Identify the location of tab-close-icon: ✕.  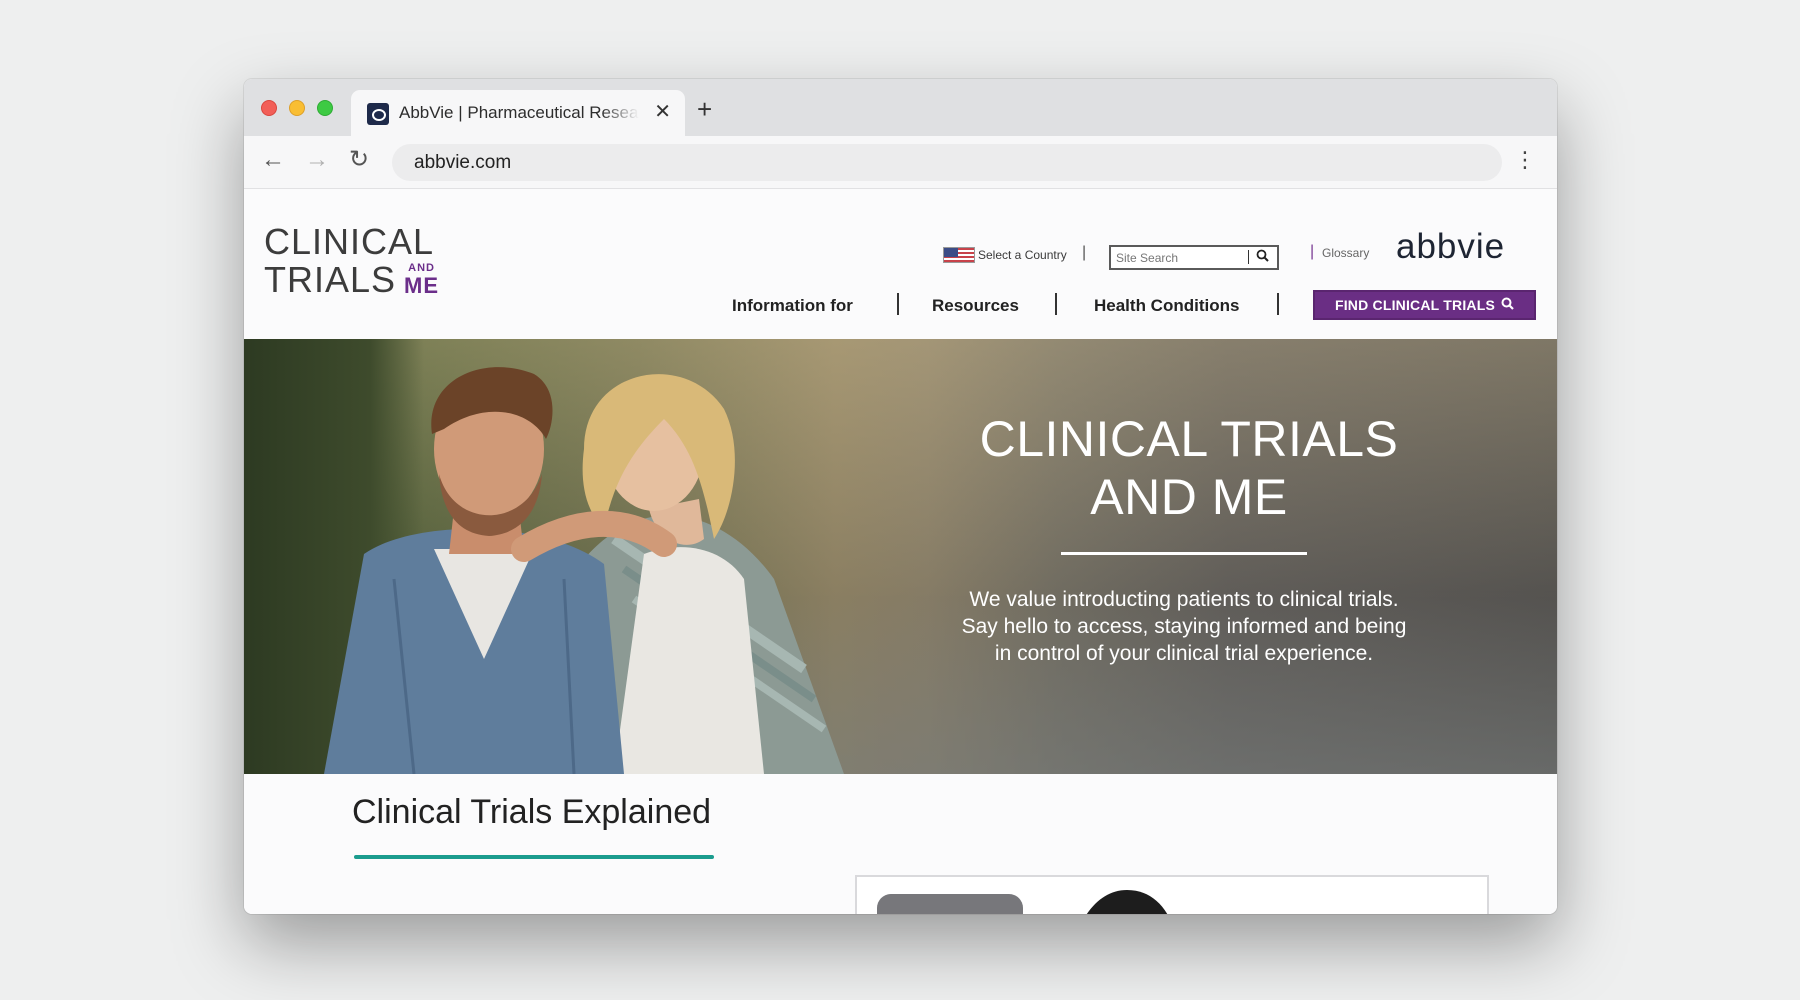
(662, 112).